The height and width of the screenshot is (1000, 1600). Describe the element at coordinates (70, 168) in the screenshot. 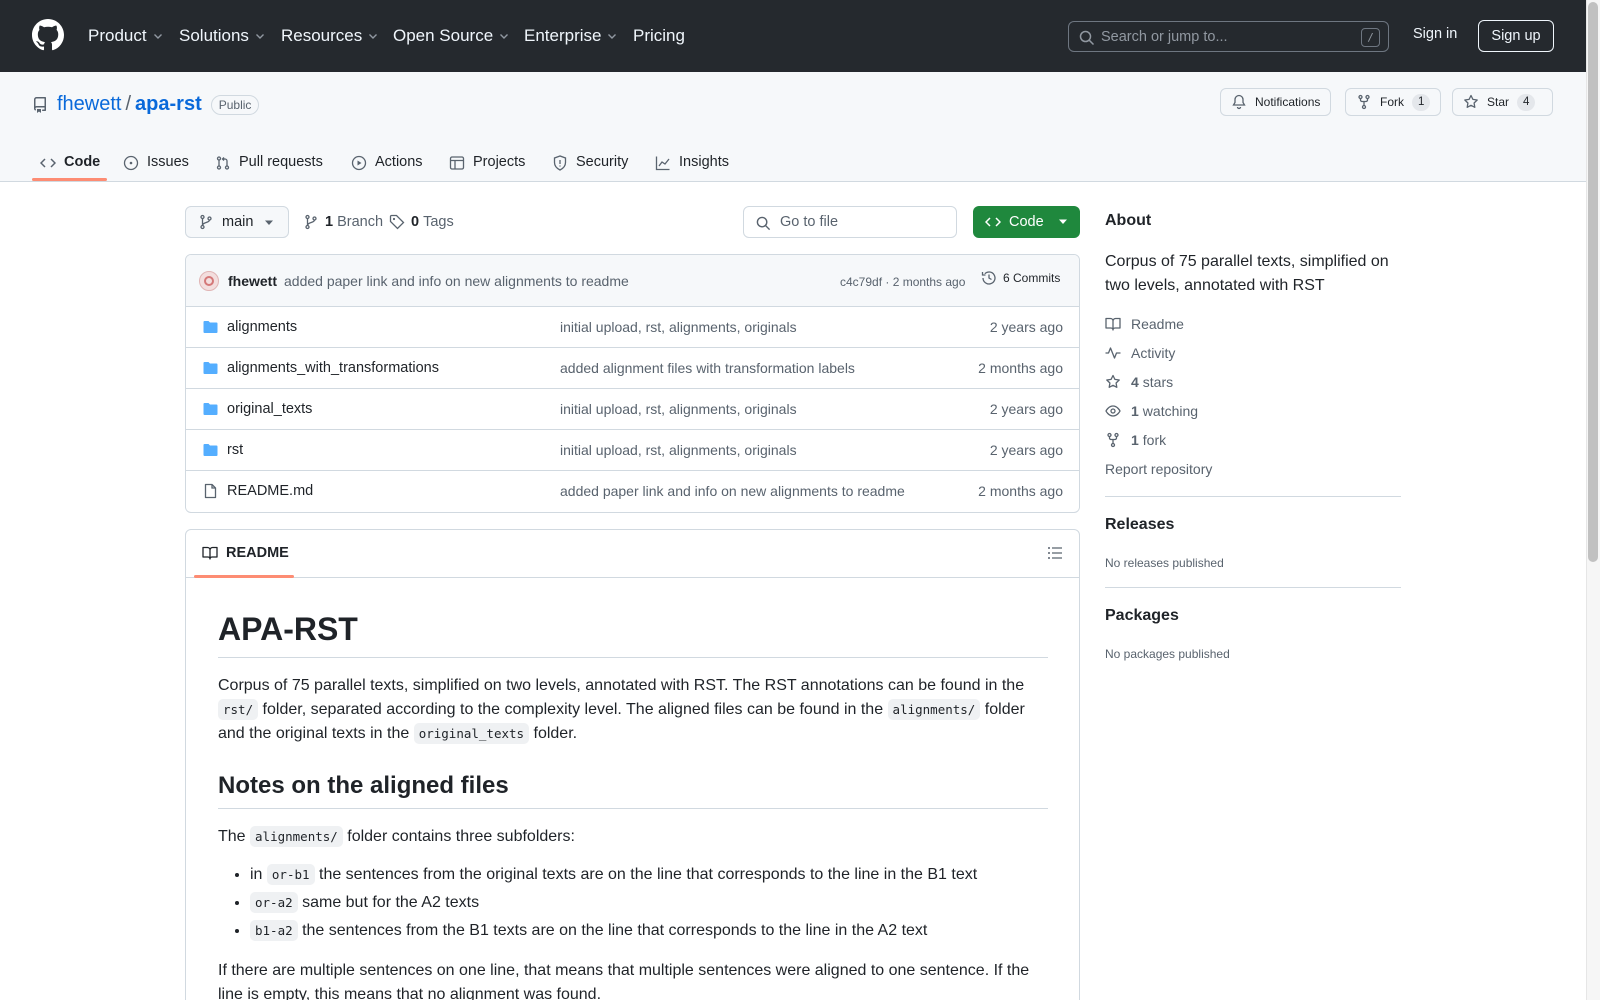

I see `tab-code: Code` at that location.